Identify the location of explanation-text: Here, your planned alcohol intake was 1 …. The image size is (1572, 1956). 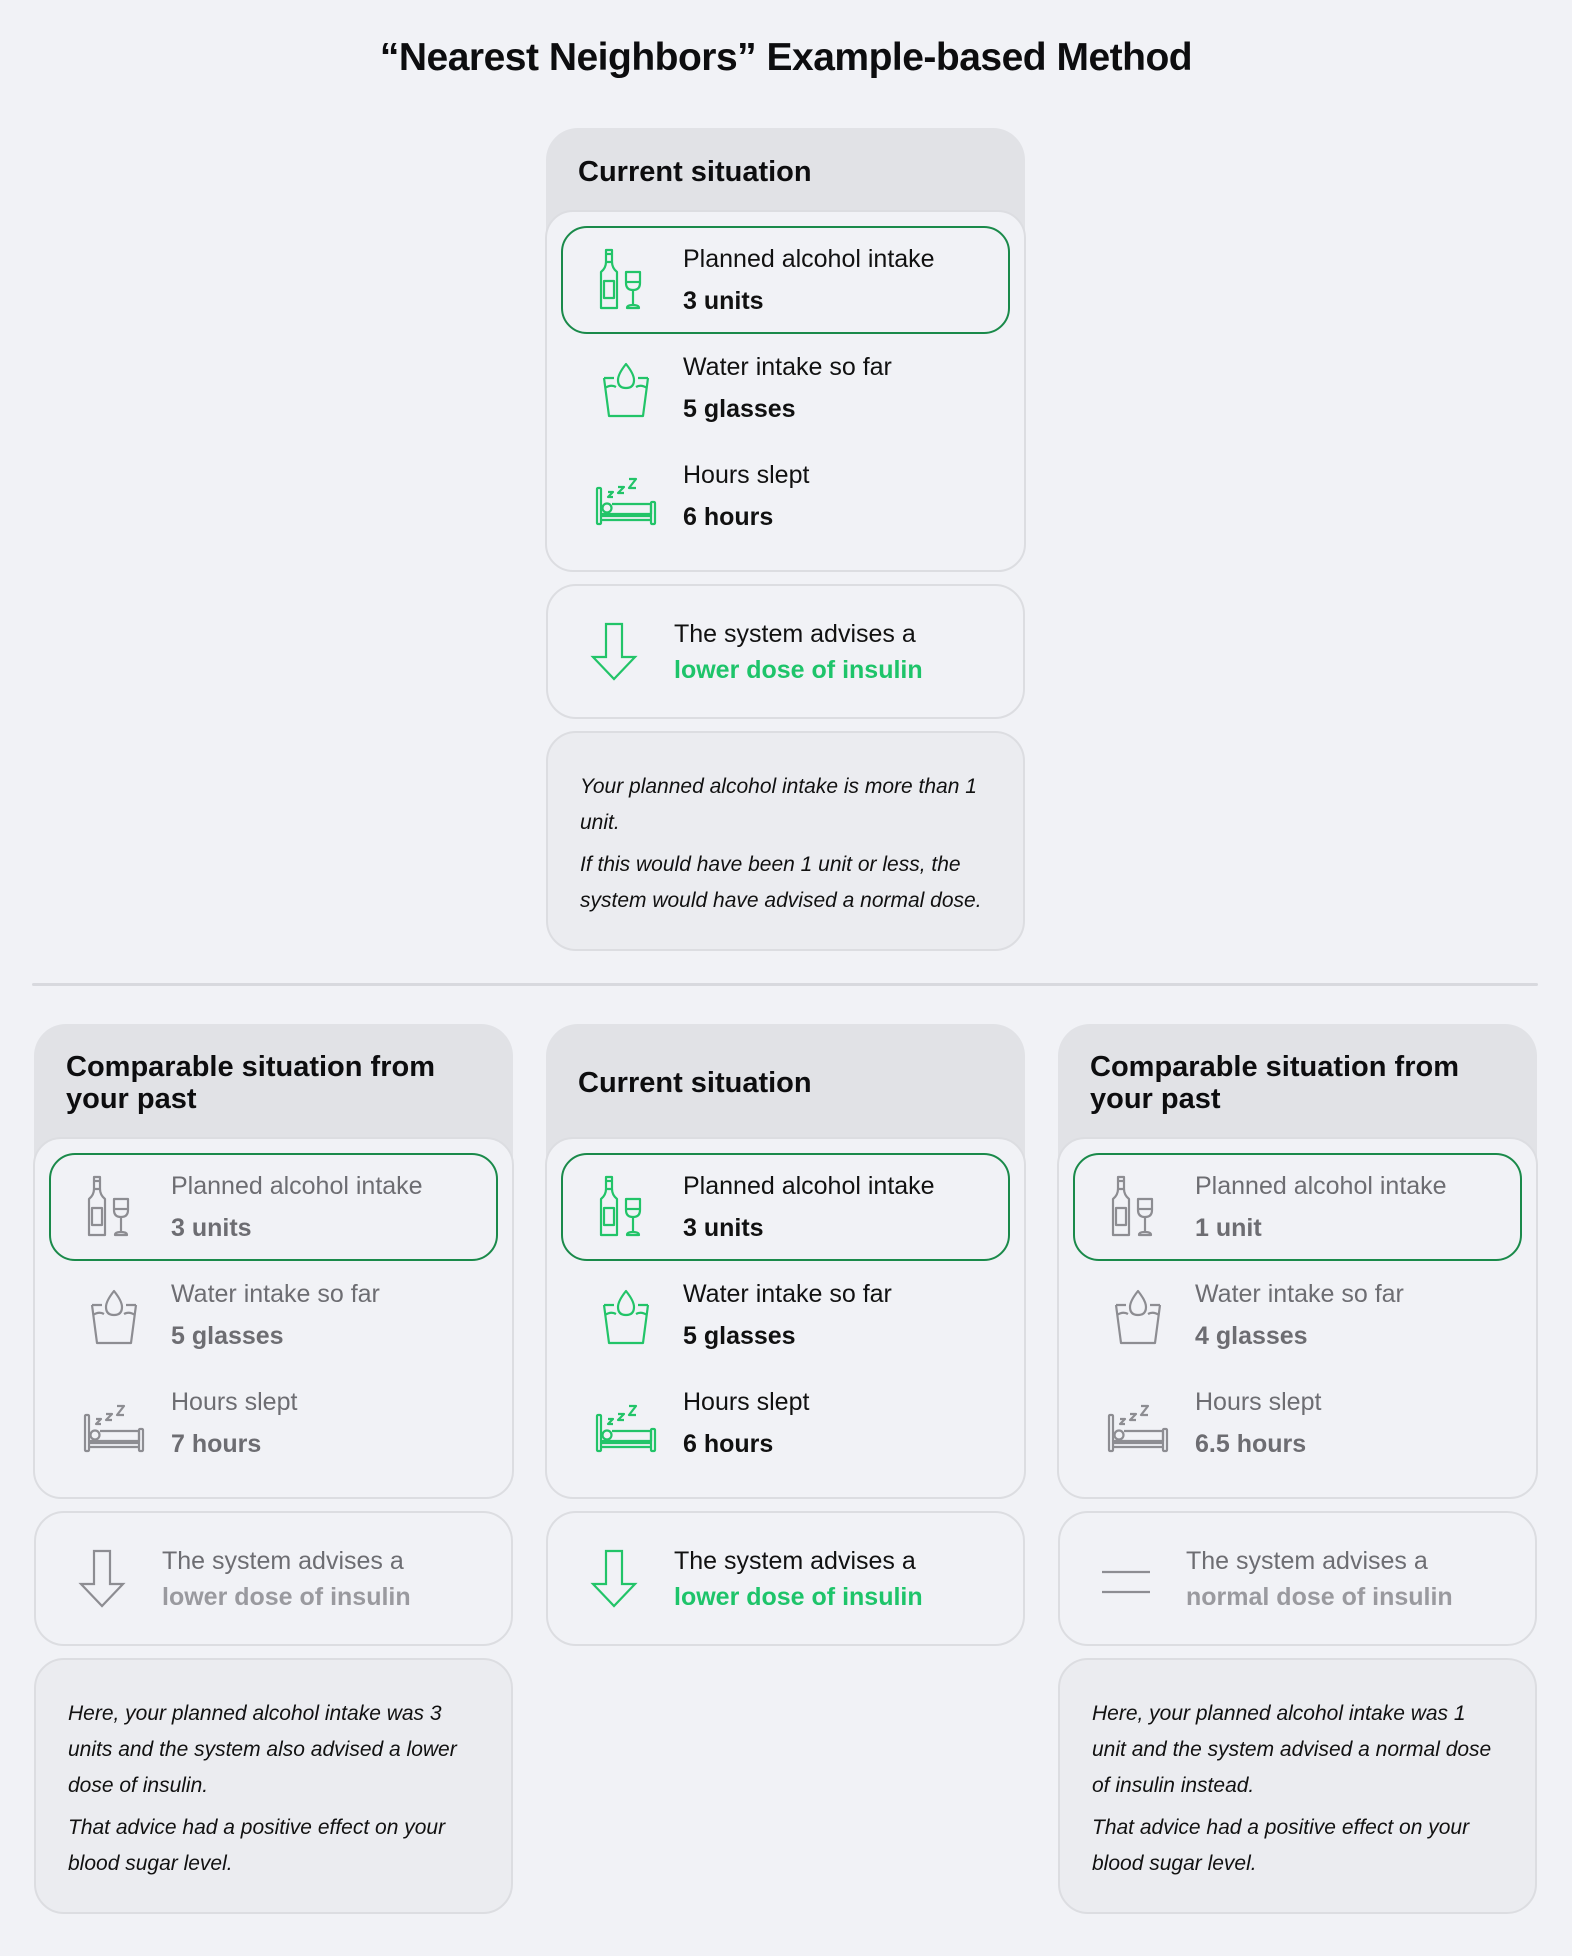
(1292, 1749).